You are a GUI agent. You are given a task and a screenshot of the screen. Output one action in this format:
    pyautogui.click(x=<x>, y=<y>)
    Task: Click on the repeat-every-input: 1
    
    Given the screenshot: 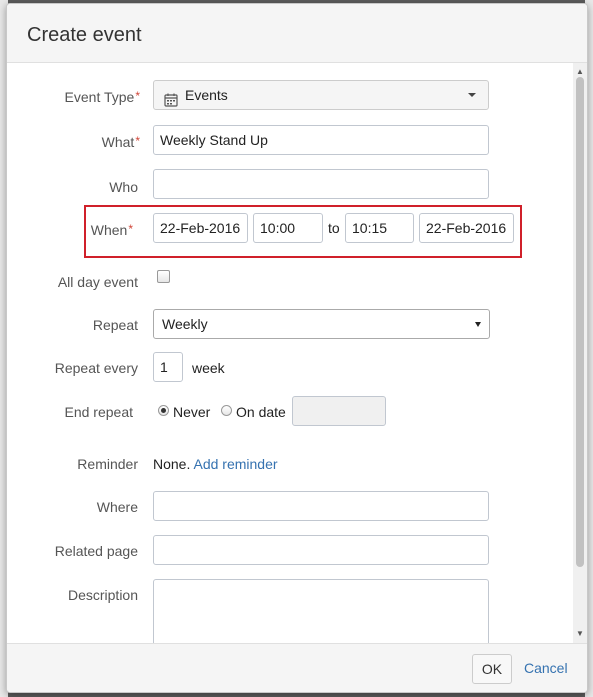 What is the action you would take?
    pyautogui.click(x=168, y=367)
    